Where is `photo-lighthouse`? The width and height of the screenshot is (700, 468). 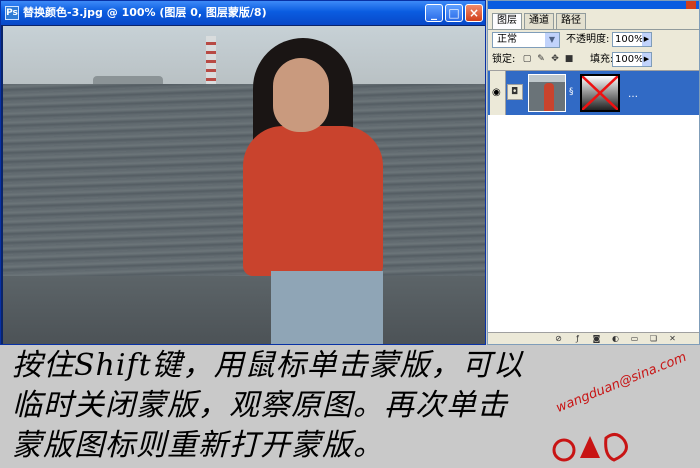 photo-lighthouse is located at coordinates (211, 60).